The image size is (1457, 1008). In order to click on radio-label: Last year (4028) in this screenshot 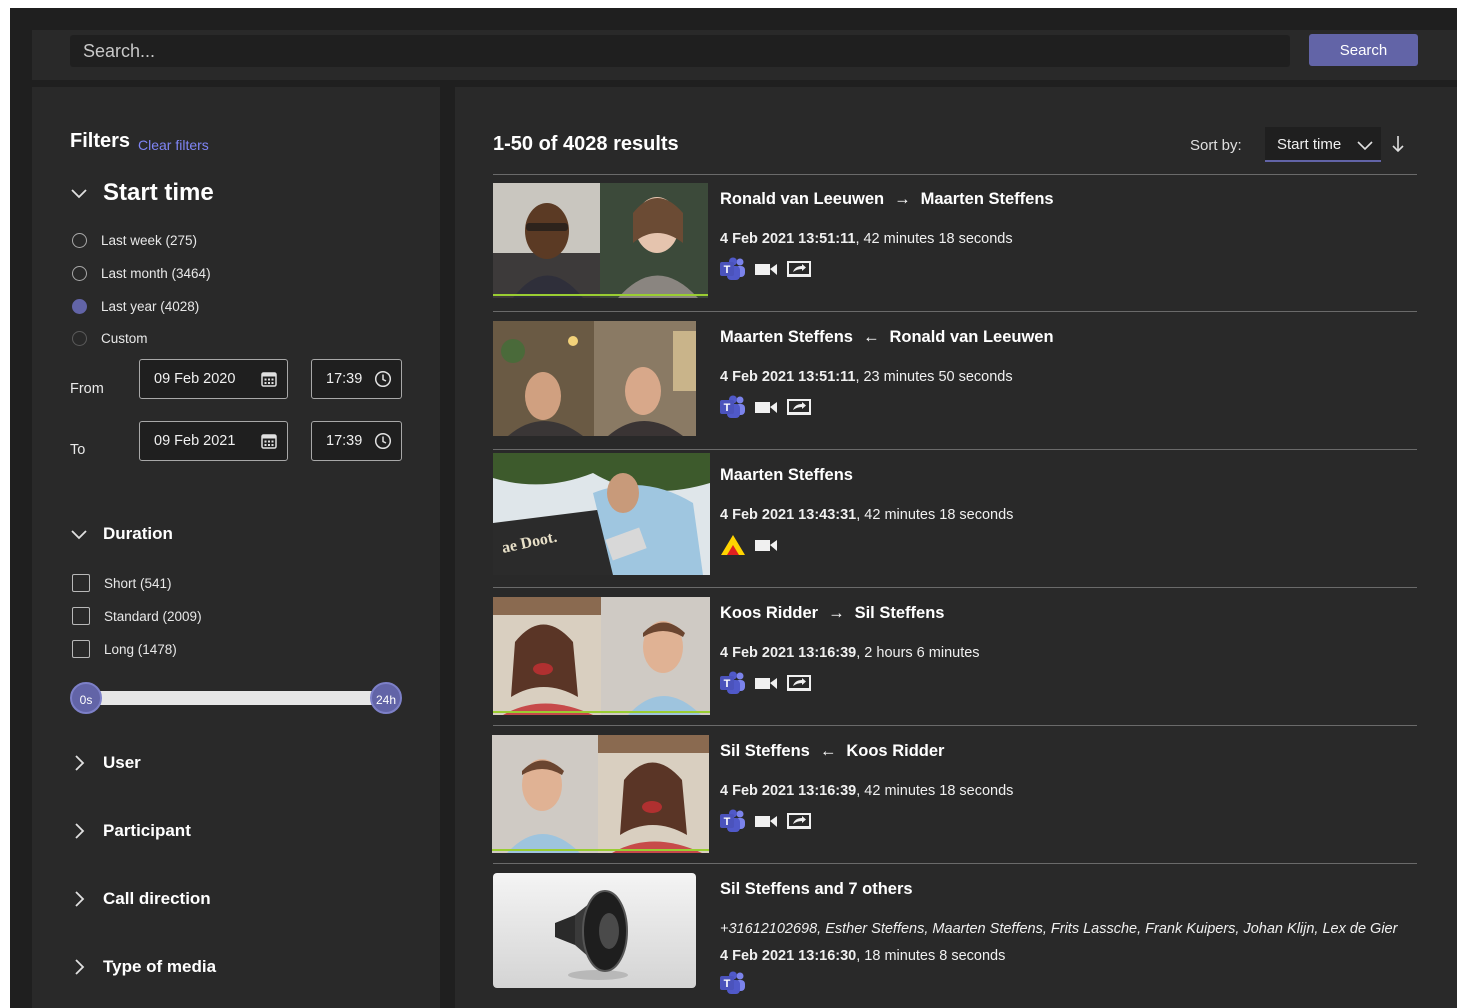, I will do `click(150, 306)`.